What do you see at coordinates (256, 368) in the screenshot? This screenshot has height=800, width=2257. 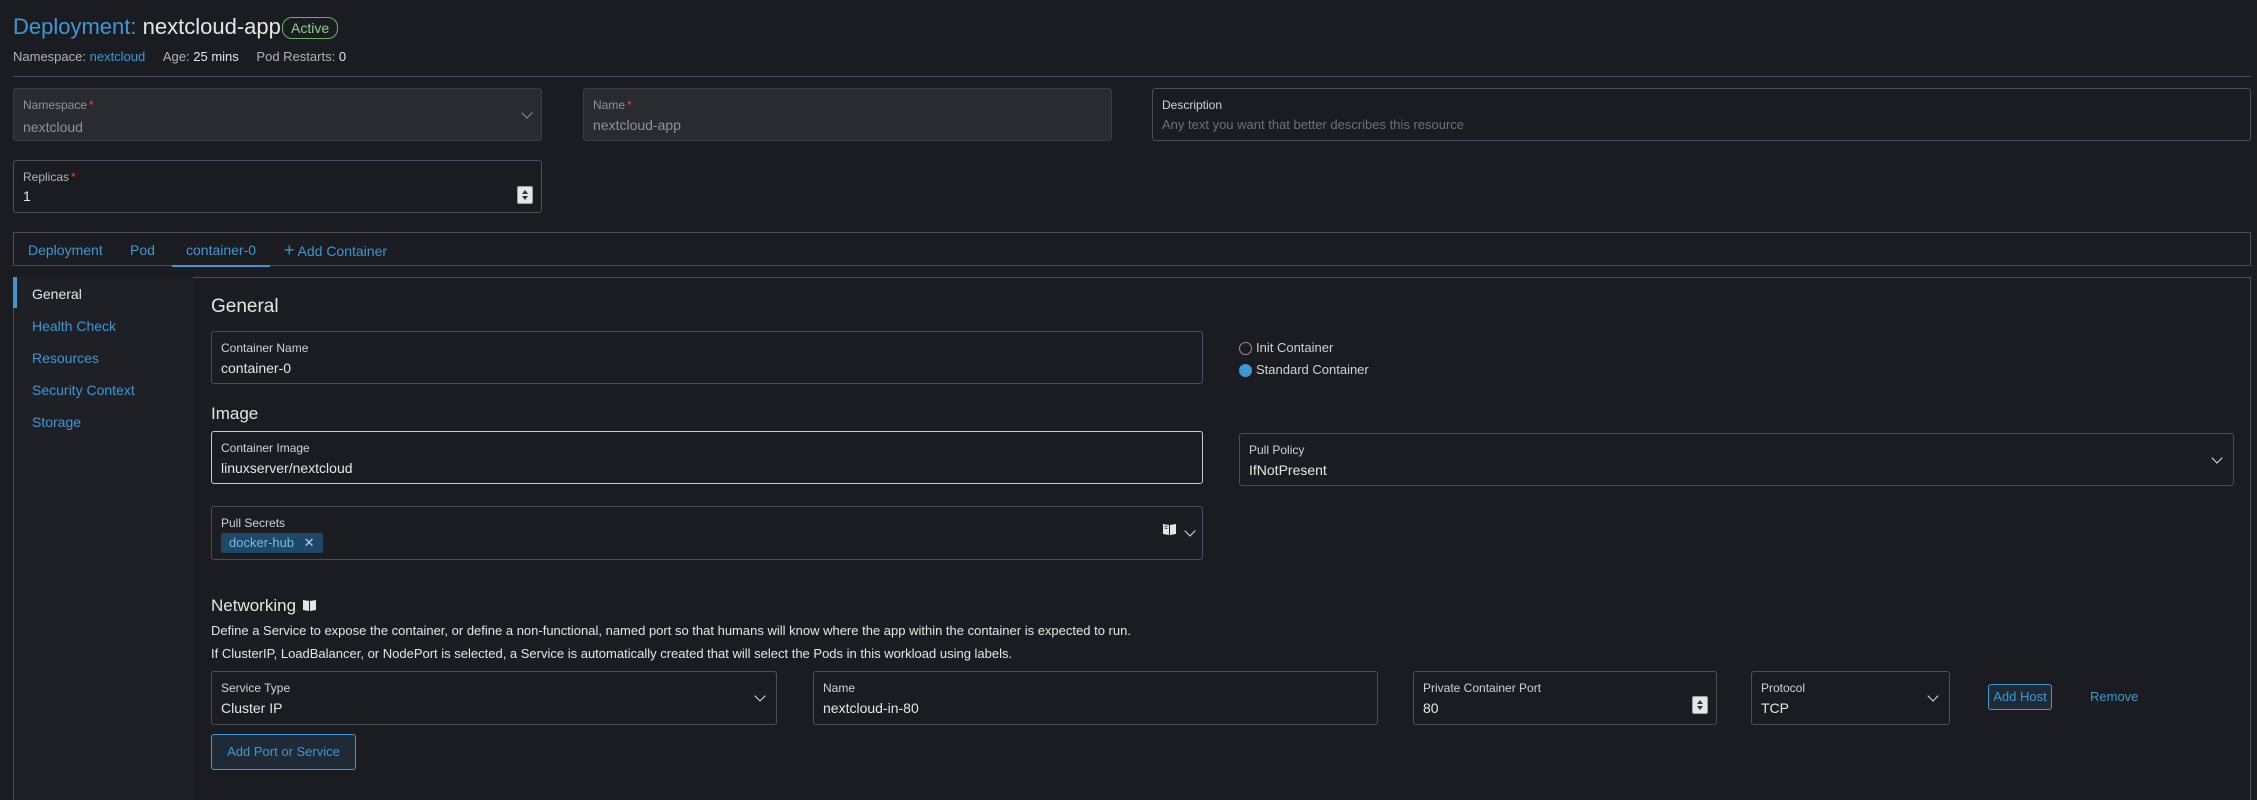 I see `container-name-value: container-0` at bounding box center [256, 368].